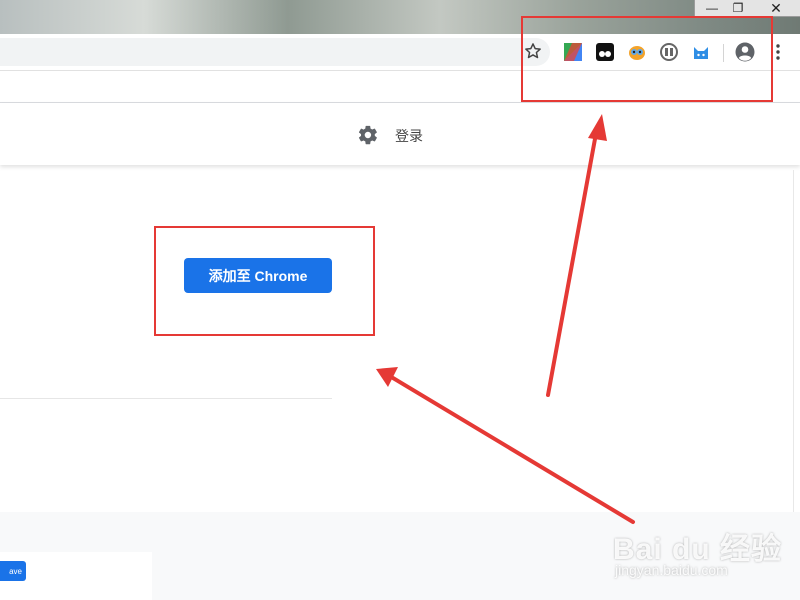 This screenshot has width=800, height=600. What do you see at coordinates (264, 281) in the screenshot?
I see `button-highlight-box` at bounding box center [264, 281].